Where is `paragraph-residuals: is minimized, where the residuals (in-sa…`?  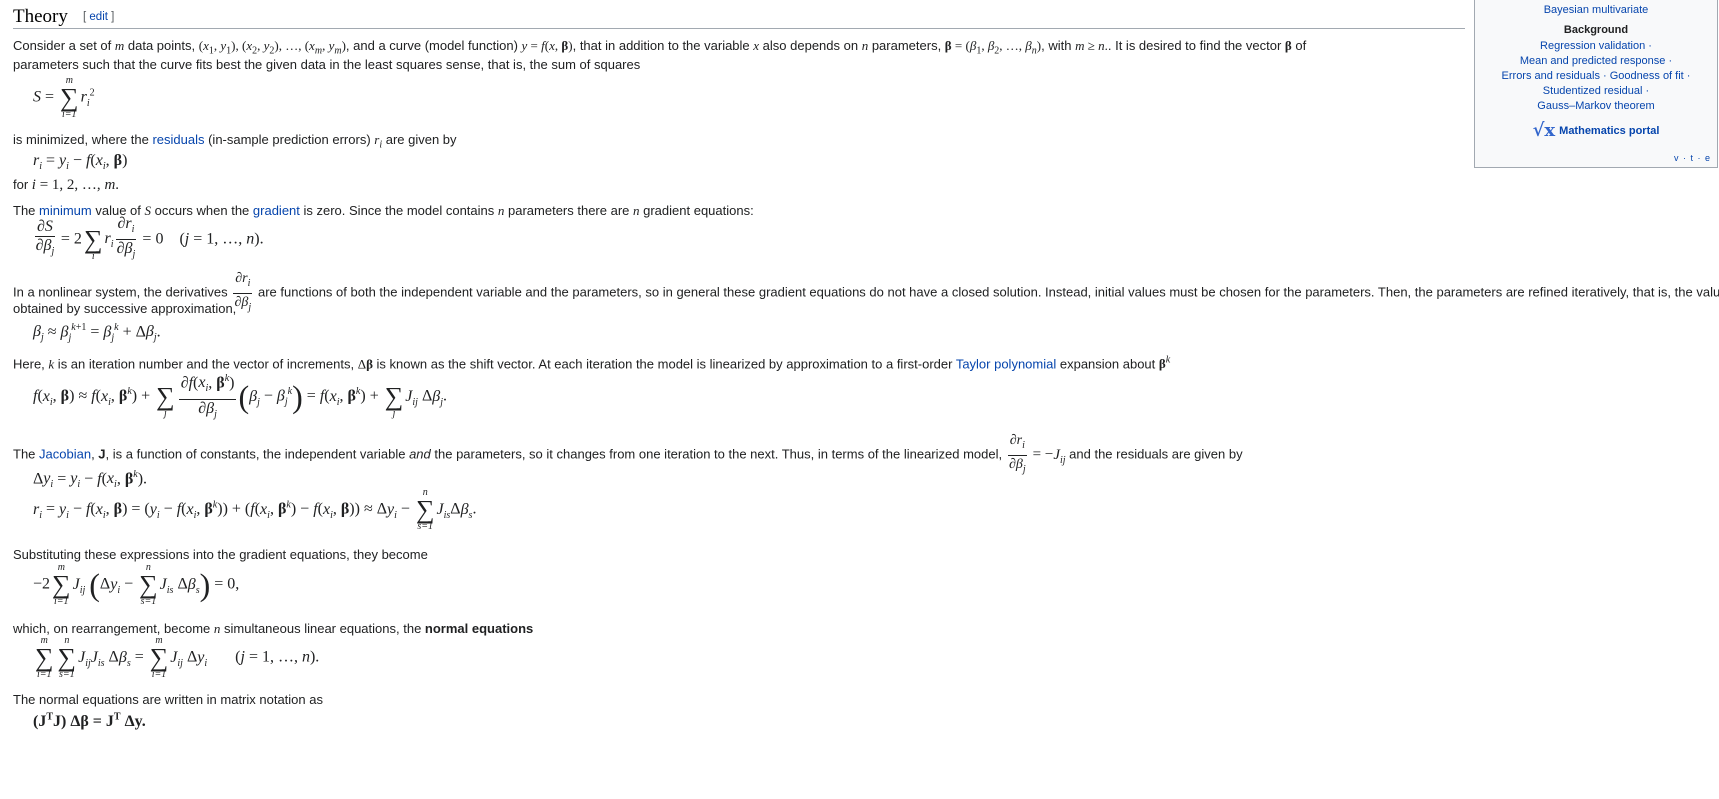 paragraph-residuals: is minimized, where the residuals (in-sa… is located at coordinates (235, 141).